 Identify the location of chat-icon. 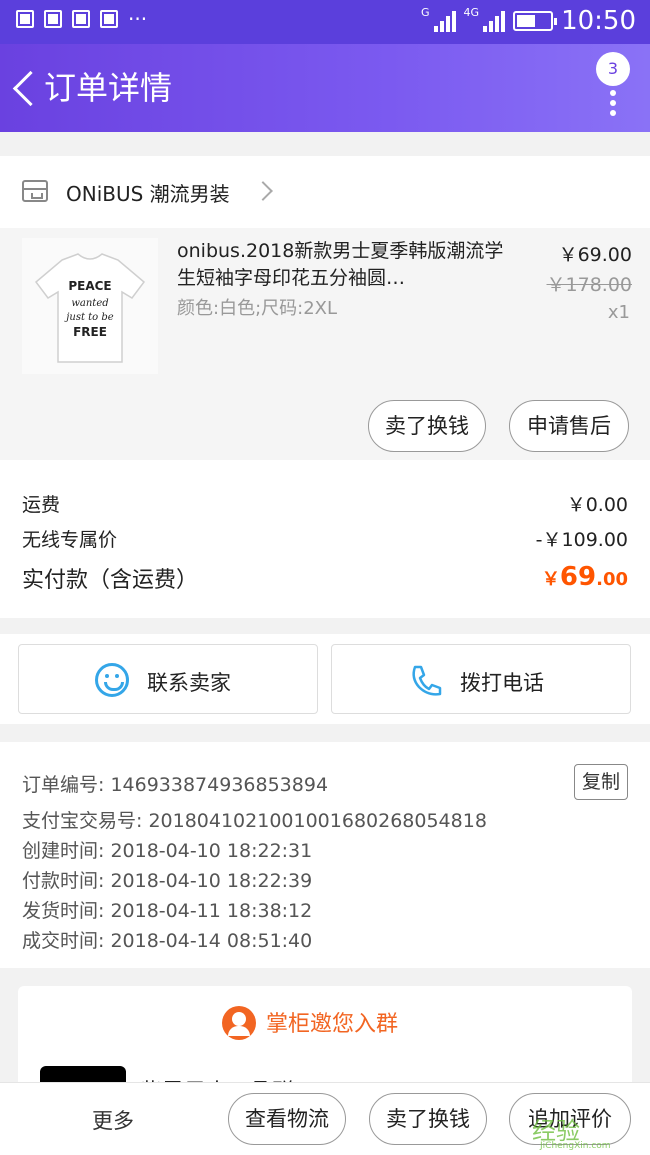
(112, 680).